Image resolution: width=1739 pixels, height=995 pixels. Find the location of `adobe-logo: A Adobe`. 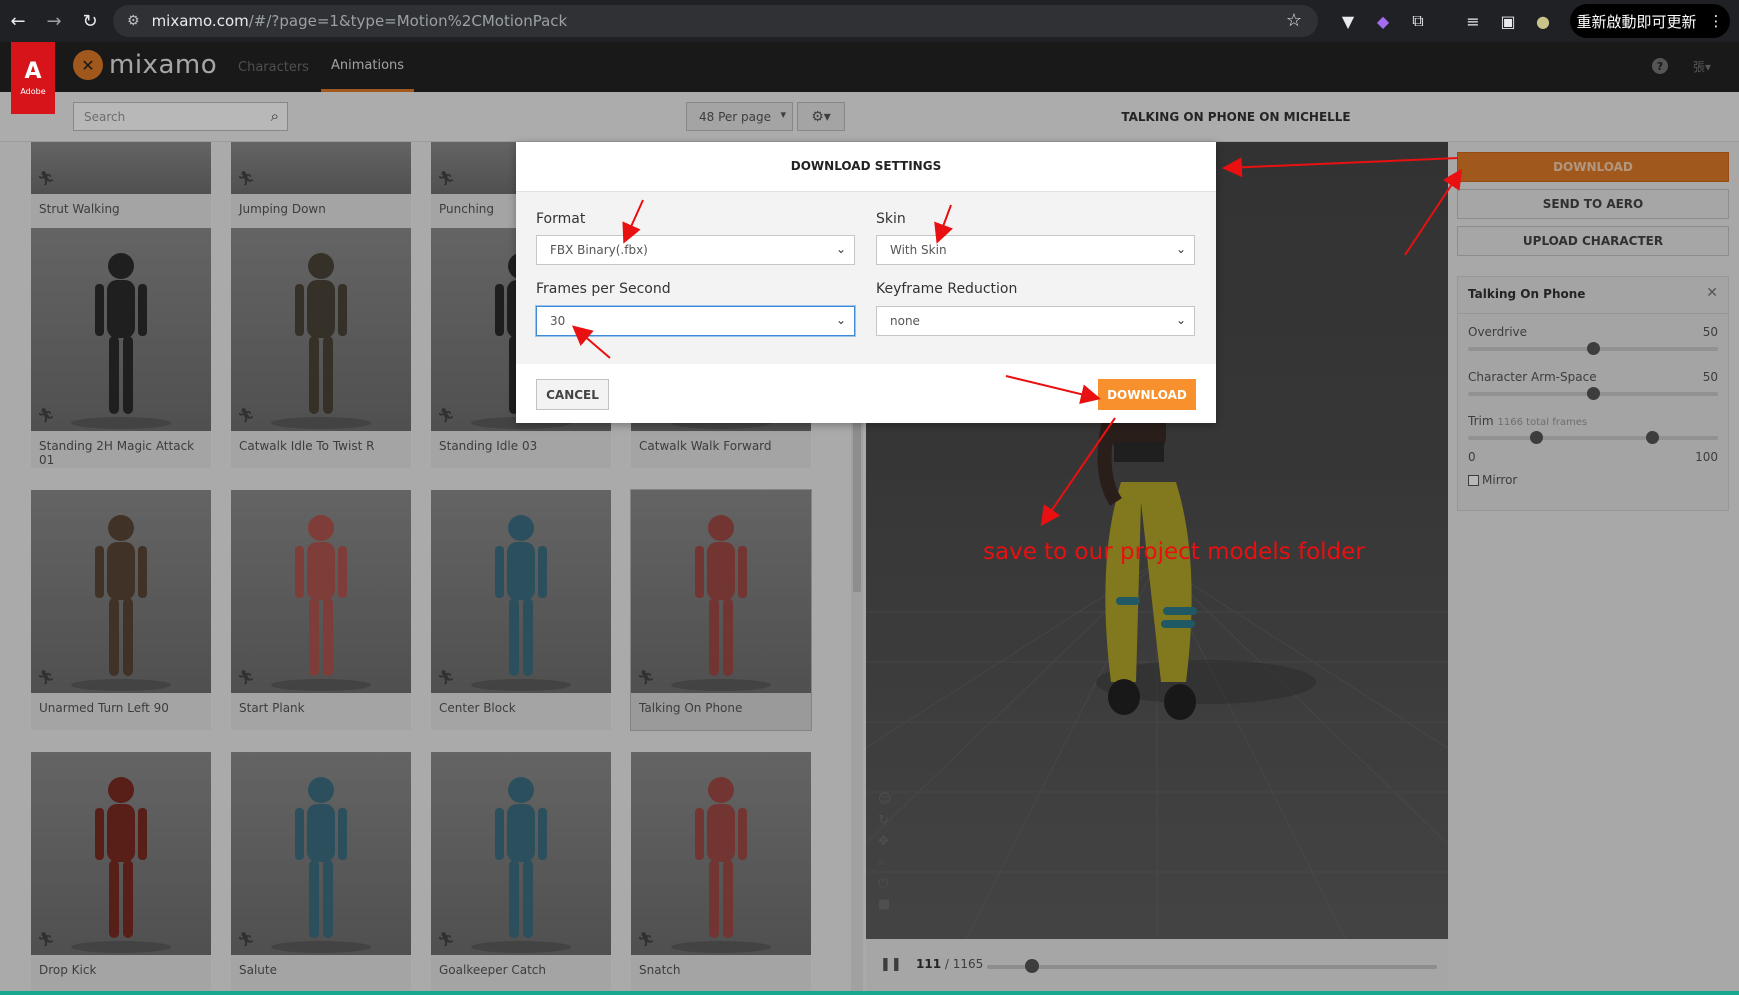

adobe-logo: A Adobe is located at coordinates (33, 78).